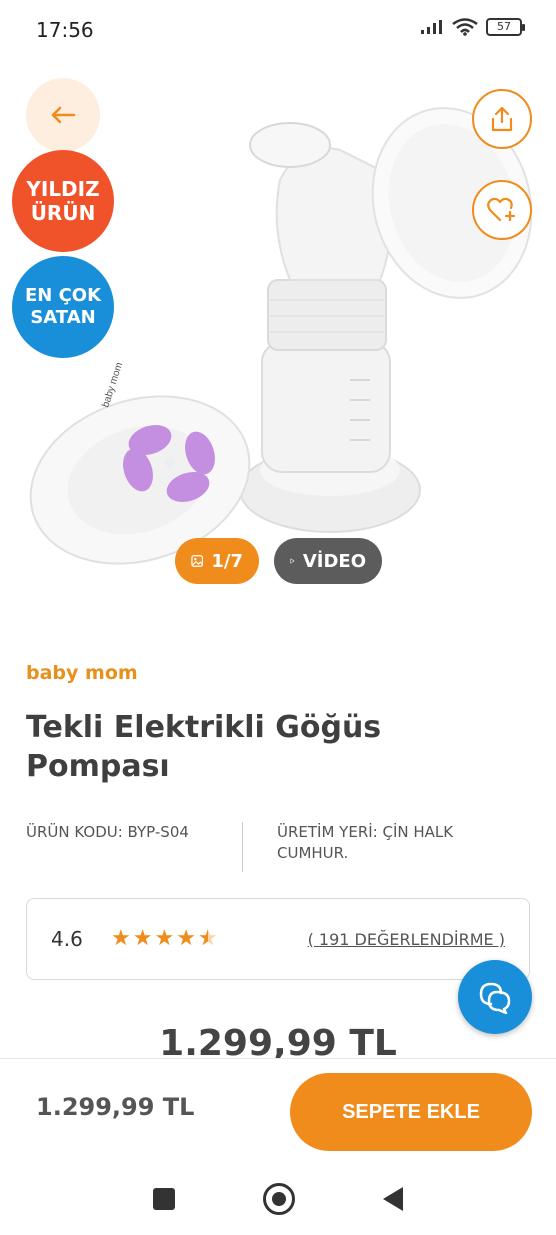 This screenshot has width=556, height=1235. Describe the element at coordinates (63, 296) in the screenshot. I see `best-badge-line1: EN ÇOK` at that location.